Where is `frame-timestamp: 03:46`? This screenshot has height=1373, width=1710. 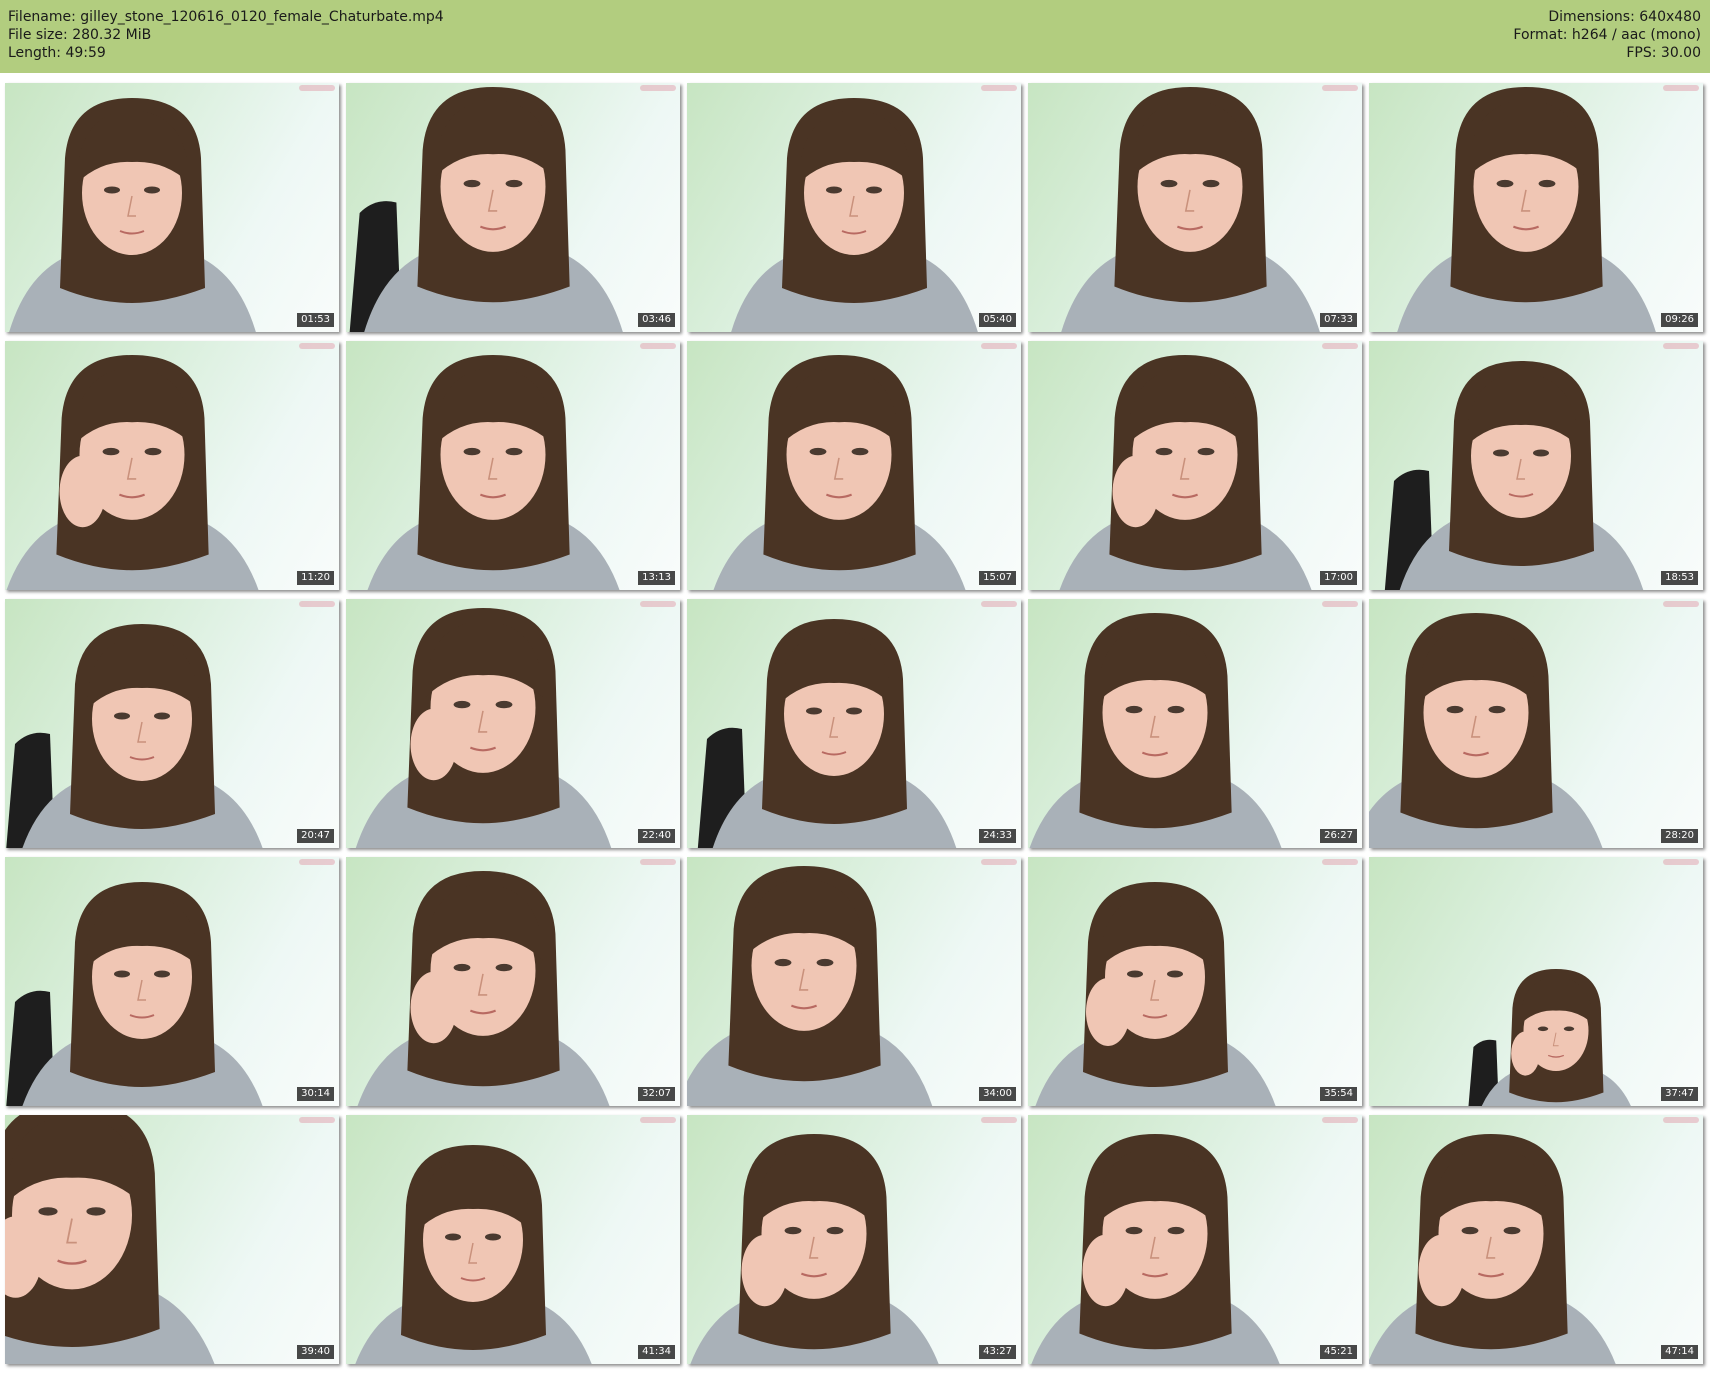
frame-timestamp: 03:46 is located at coordinates (656, 320).